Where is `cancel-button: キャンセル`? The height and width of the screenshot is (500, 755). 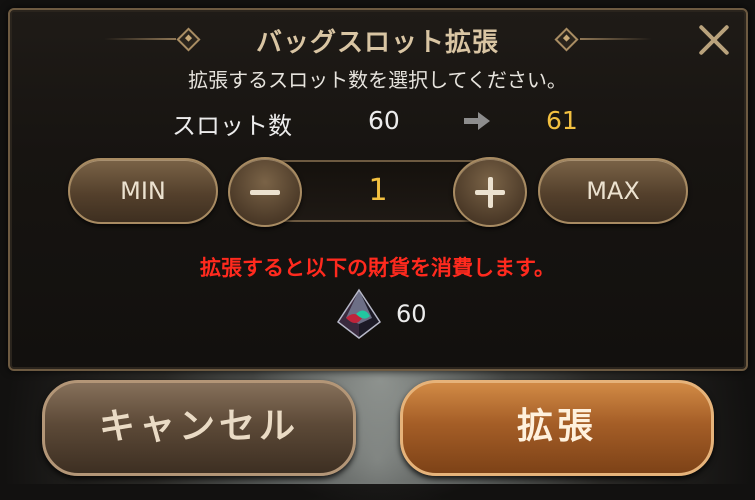
cancel-button: キャンセル is located at coordinates (199, 428).